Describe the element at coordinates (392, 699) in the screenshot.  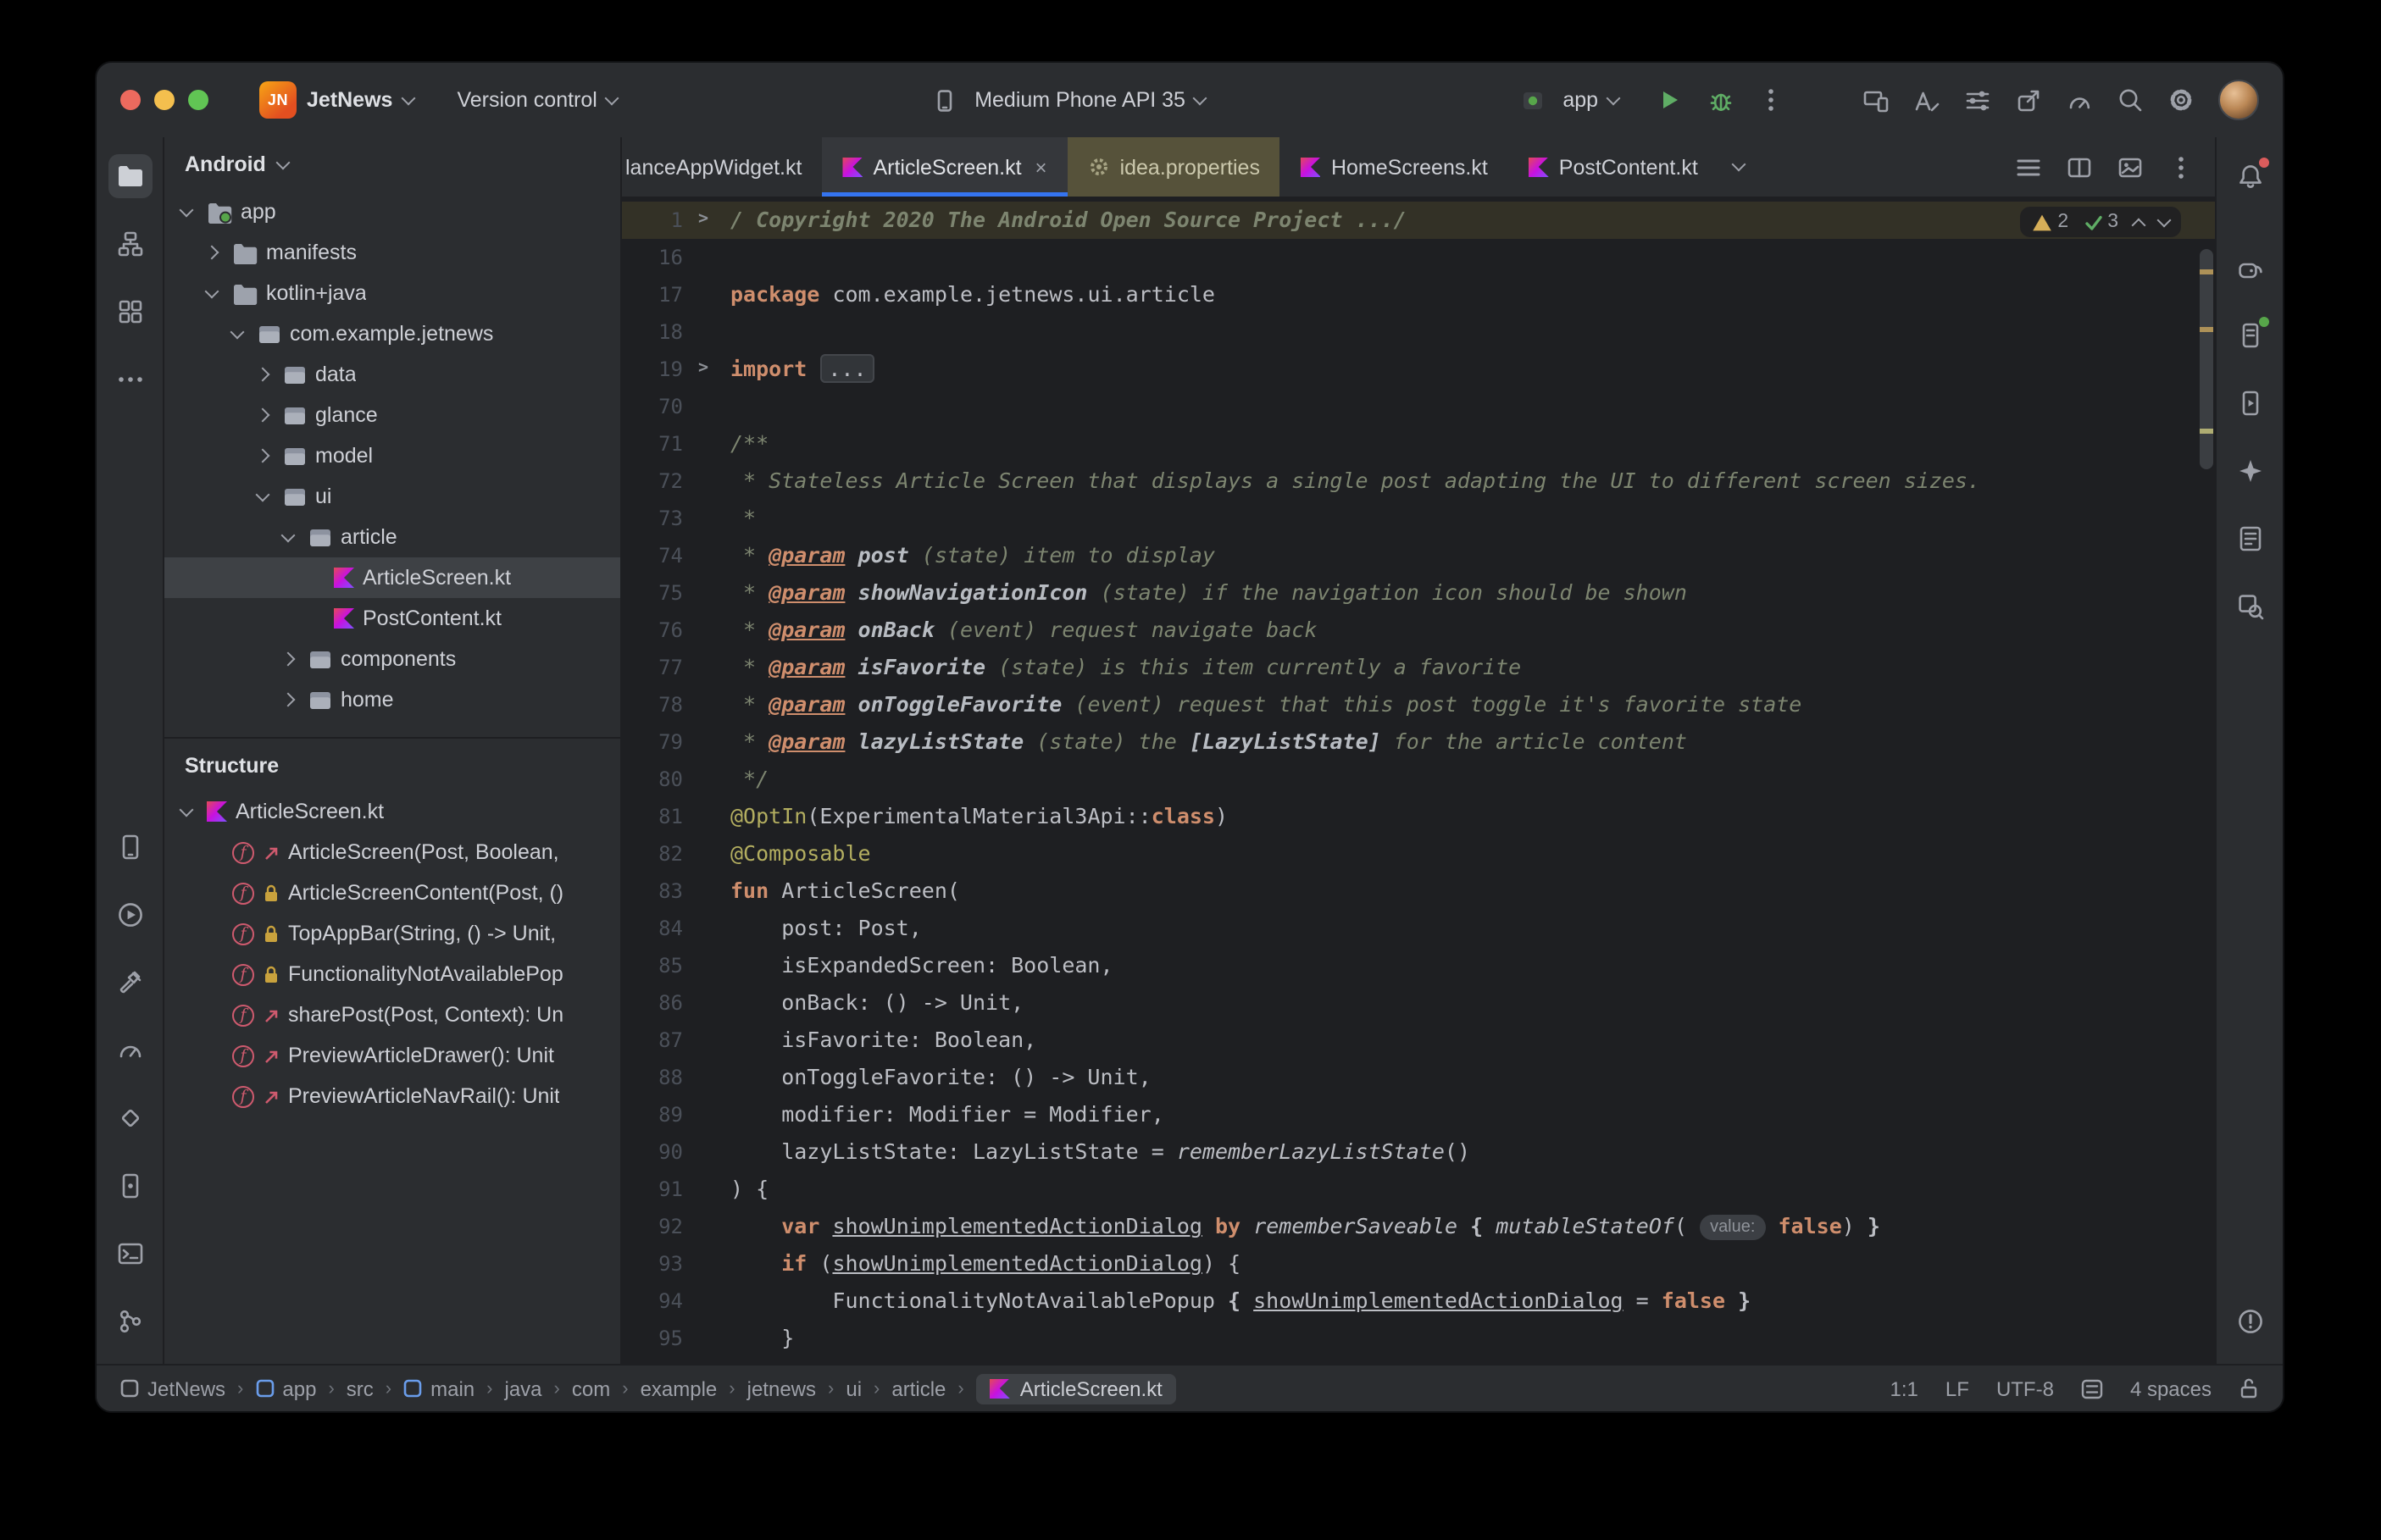
I see `project-item-home: home` at that location.